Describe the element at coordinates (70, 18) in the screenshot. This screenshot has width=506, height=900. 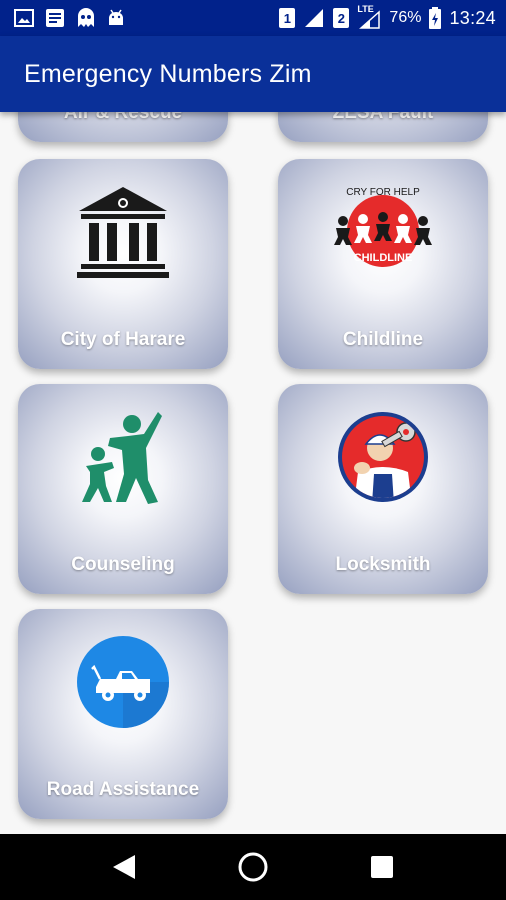
I see `notification-icons` at that location.